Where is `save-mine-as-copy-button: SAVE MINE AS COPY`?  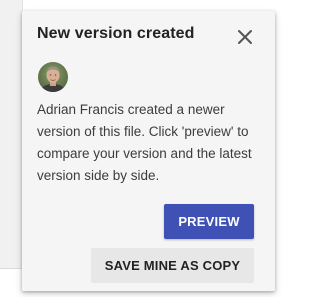 save-mine-as-copy-button: SAVE MINE AS COPY is located at coordinates (172, 265).